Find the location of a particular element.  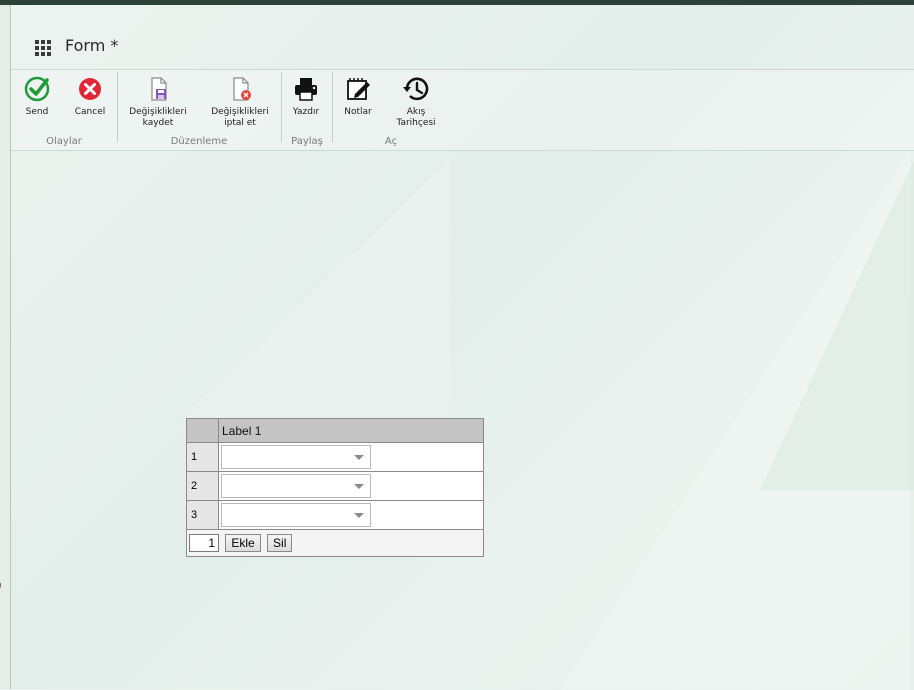

table-row: 3 is located at coordinates (335, 515).